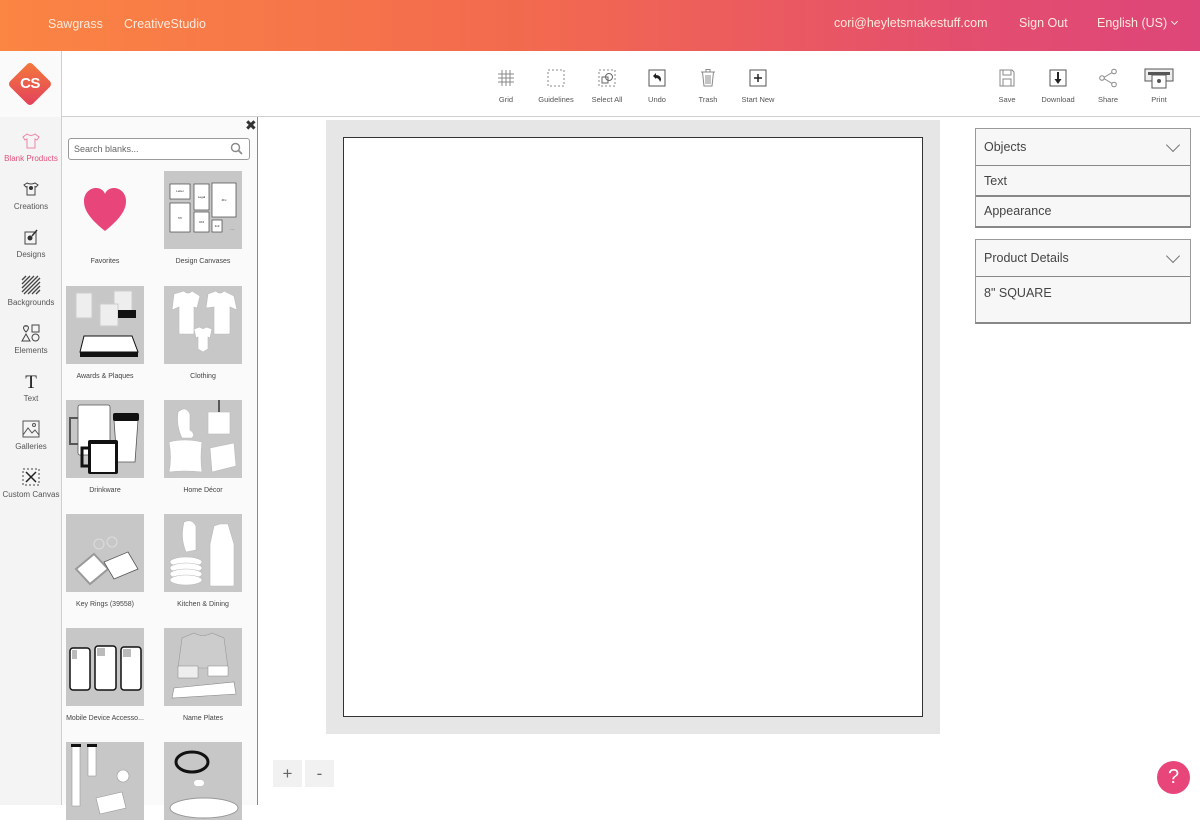  I want to click on sidebar-item-designs: Designs, so click(31, 243).